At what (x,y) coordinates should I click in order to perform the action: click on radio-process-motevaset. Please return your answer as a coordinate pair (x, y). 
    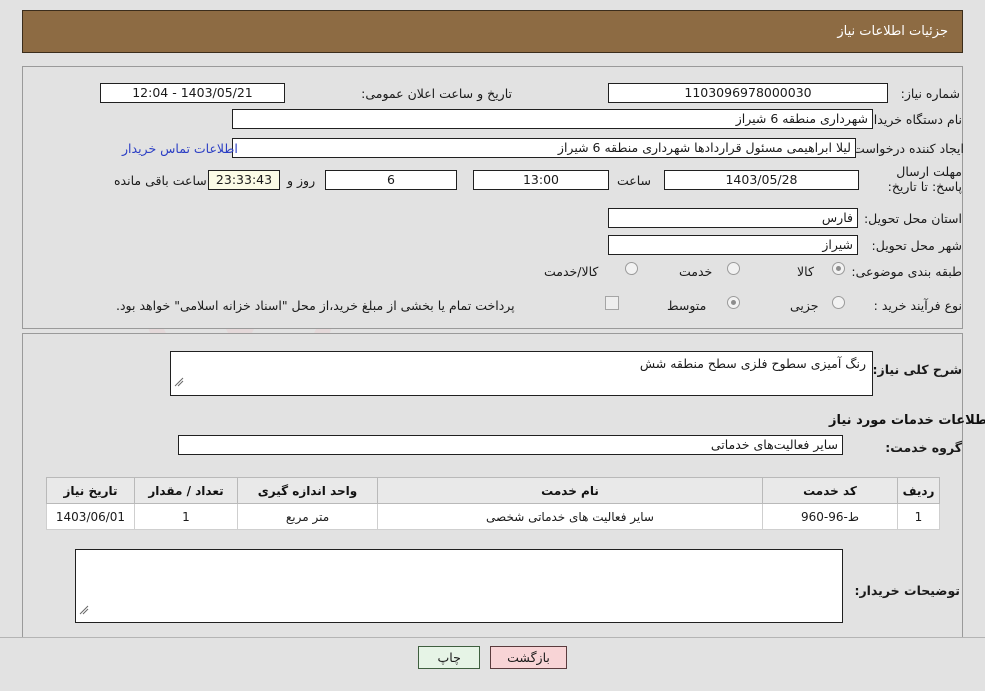
    Looking at the image, I should click on (733, 302).